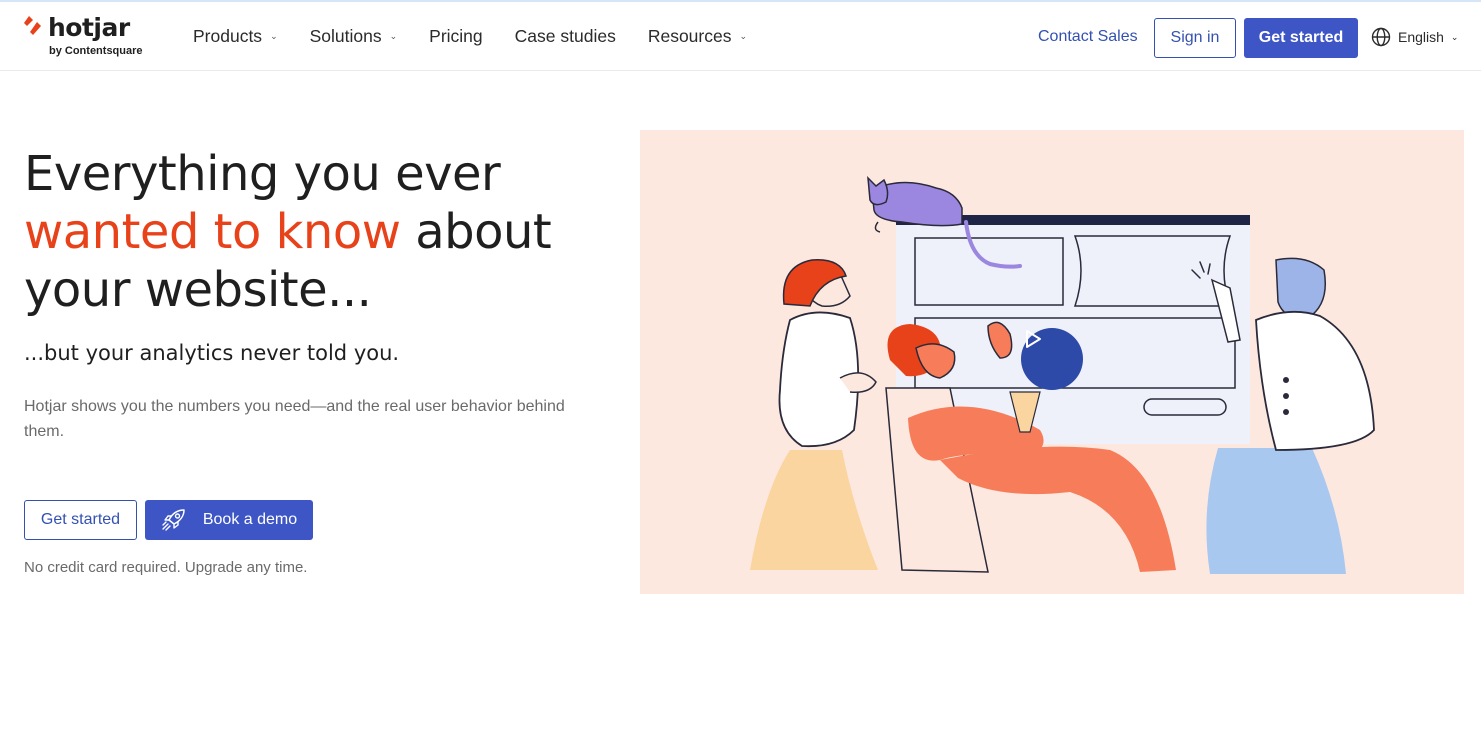 This screenshot has width=1481, height=740. Describe the element at coordinates (173, 520) in the screenshot. I see `rocket-icon` at that location.